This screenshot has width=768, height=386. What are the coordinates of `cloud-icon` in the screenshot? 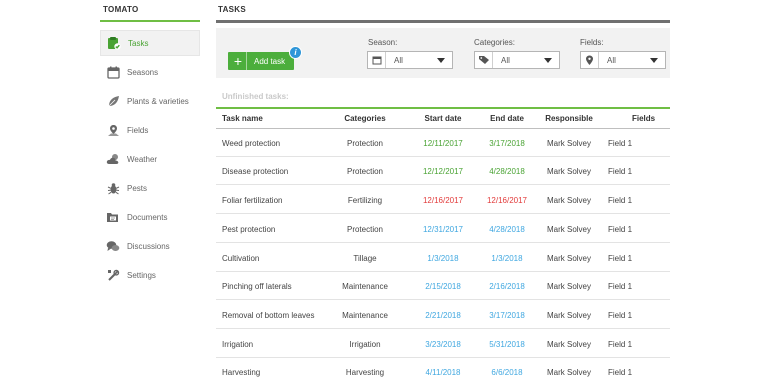 It's located at (113, 159).